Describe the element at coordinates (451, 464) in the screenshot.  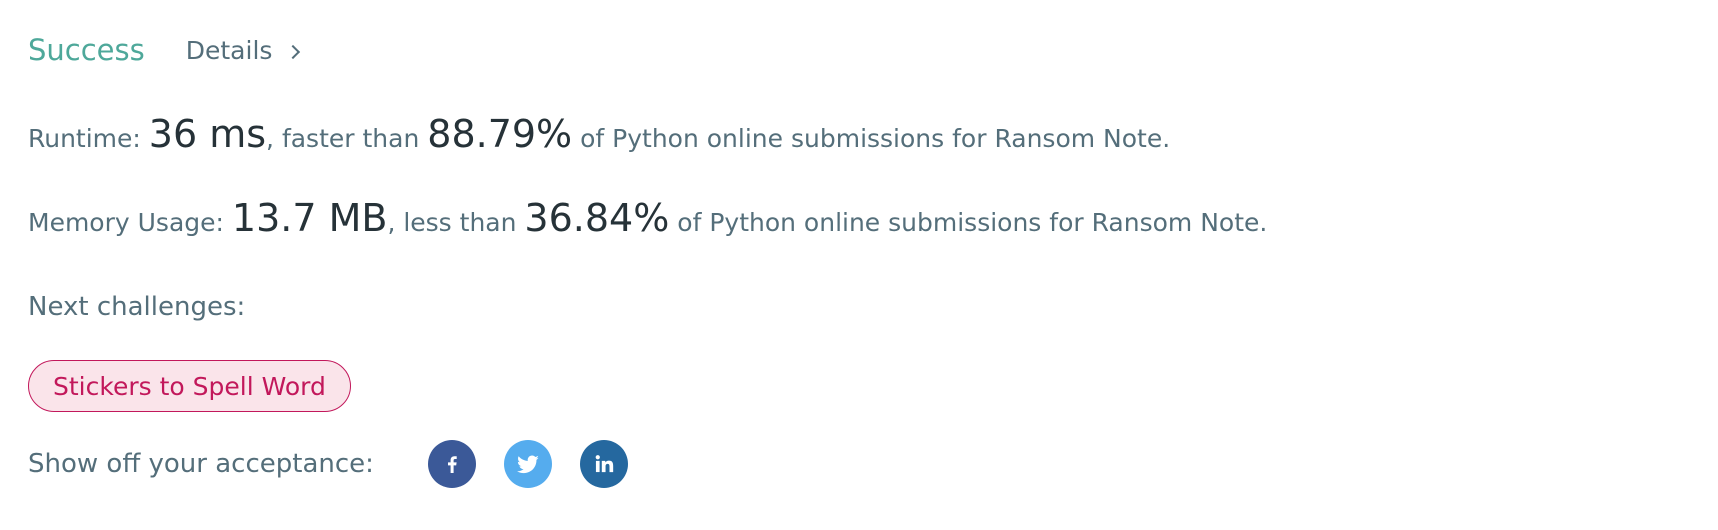
I see `facebook-icon` at that location.